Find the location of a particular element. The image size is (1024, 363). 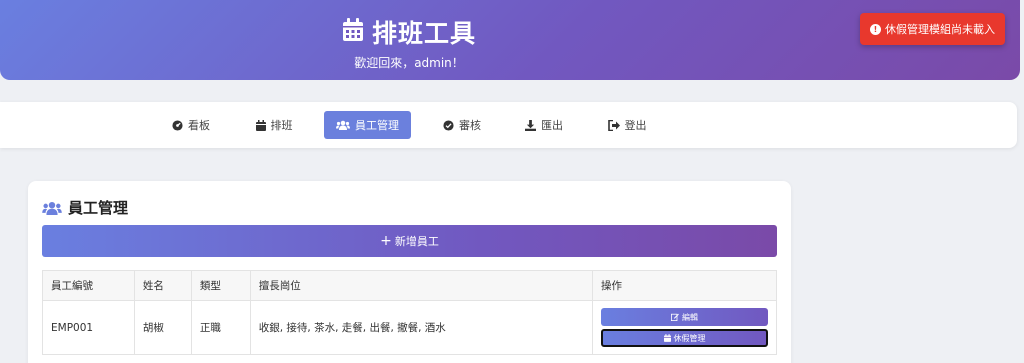

nav-item-dashboard: 看板 is located at coordinates (191, 125).